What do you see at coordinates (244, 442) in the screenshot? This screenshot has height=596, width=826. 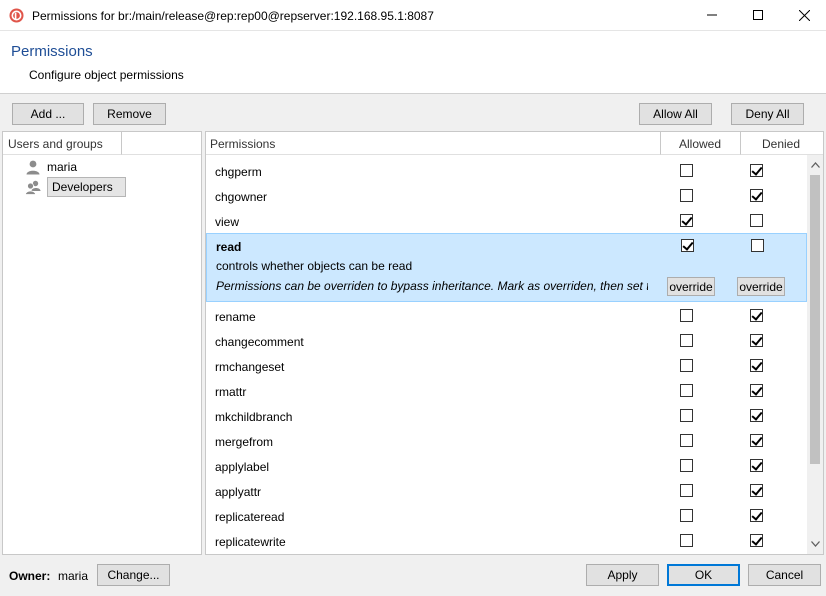 I see `permission-name: mergefrom` at bounding box center [244, 442].